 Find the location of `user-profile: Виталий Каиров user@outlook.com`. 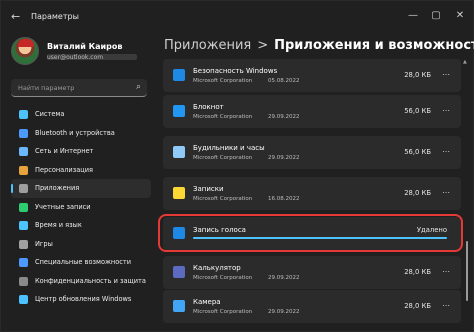

user-profile: Виталий Каиров user@outlook.com is located at coordinates (86, 54).